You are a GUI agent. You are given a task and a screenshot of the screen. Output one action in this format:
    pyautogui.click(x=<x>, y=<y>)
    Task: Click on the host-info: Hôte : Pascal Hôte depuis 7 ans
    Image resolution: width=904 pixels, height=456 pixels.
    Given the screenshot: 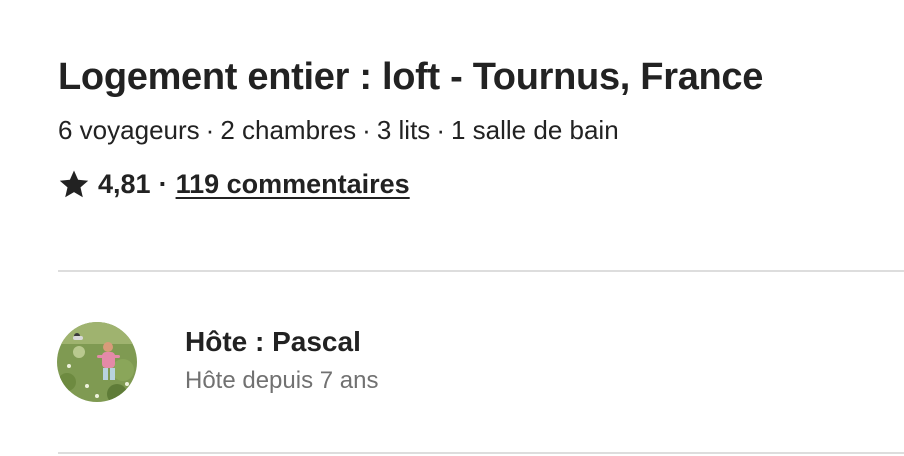 What is the action you would take?
    pyautogui.click(x=281, y=362)
    